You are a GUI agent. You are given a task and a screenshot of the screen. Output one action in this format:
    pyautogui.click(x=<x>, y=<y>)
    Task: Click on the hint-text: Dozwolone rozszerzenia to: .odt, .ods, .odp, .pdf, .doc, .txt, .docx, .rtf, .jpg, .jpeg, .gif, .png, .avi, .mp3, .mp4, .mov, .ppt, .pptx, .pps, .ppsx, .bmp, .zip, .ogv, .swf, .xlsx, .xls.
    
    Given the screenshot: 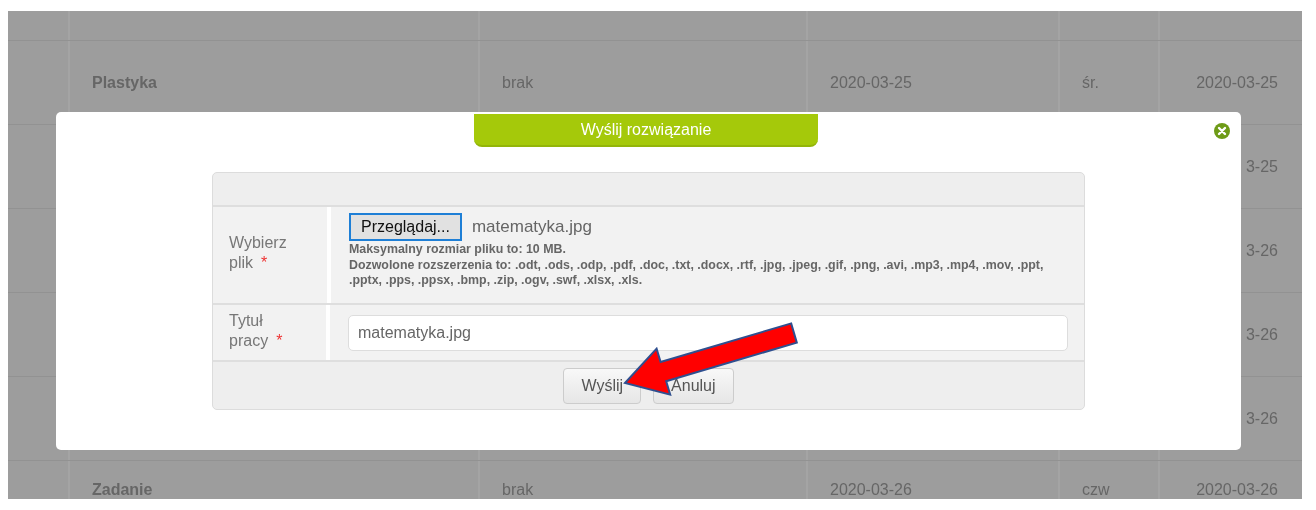 What is the action you would take?
    pyautogui.click(x=697, y=273)
    